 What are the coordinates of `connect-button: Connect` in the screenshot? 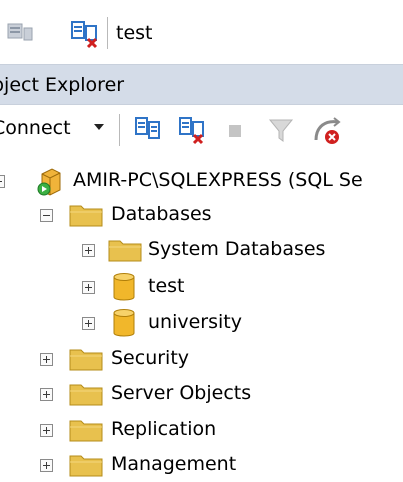 It's located at (35, 128).